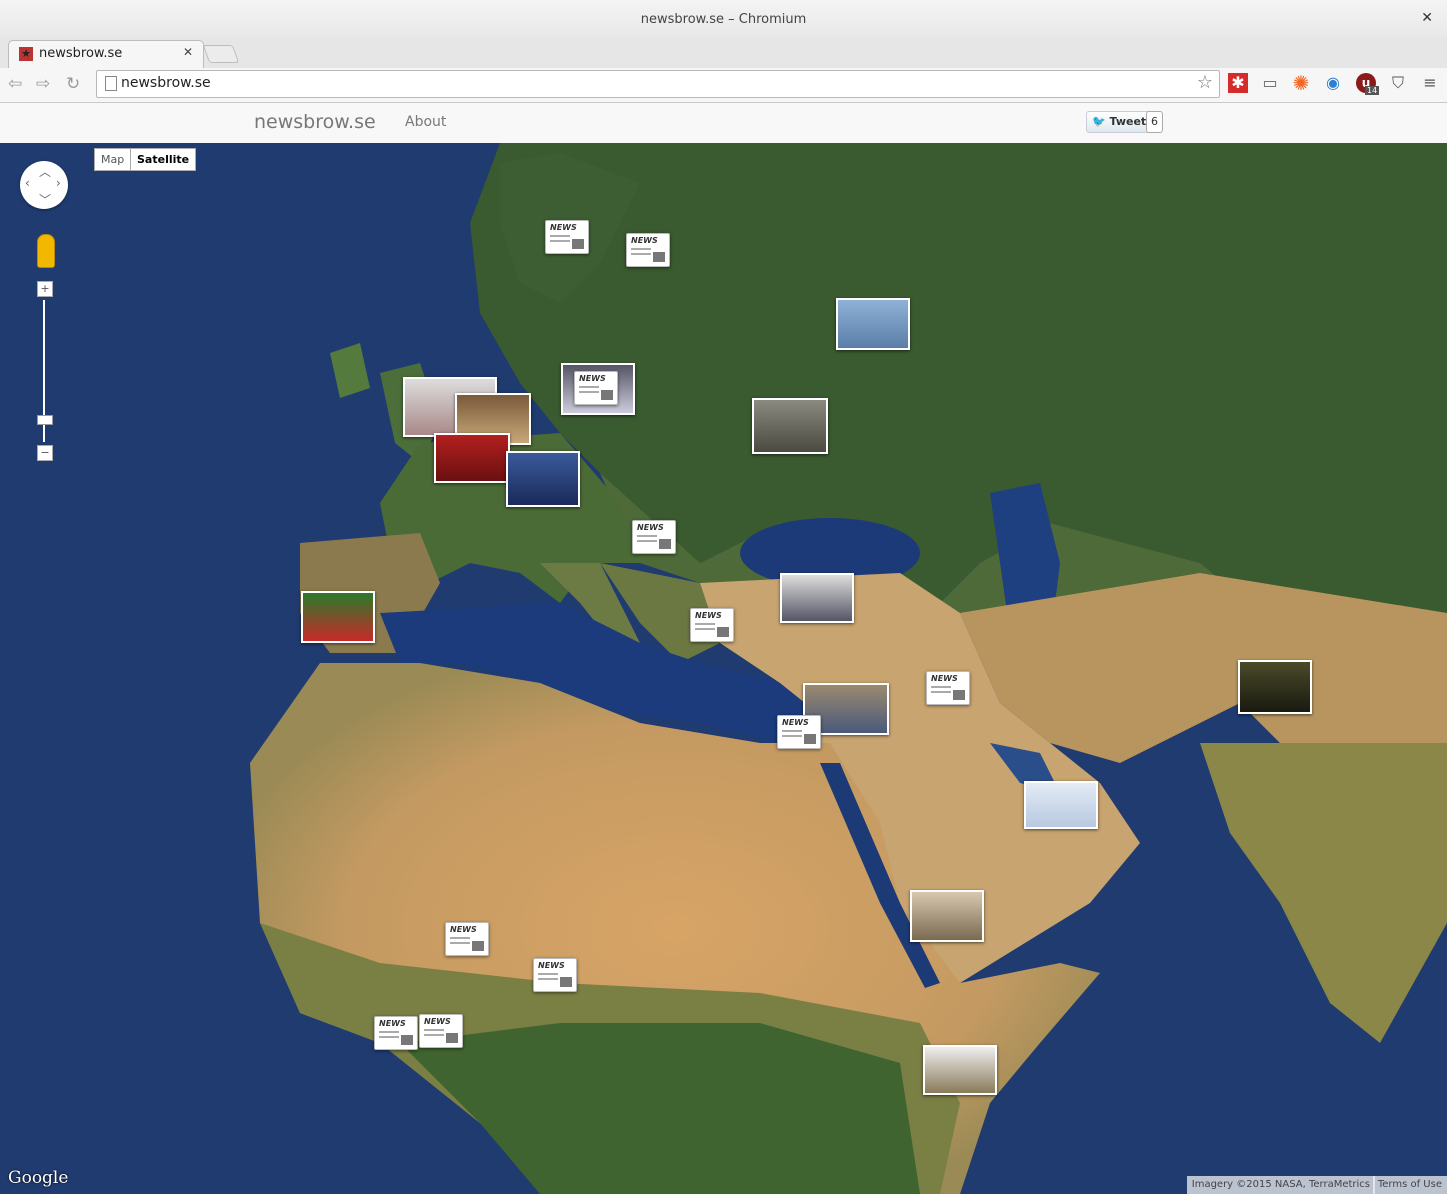 The image size is (1447, 1194). I want to click on extension-asterisk-icon: ✱, so click(1238, 83).